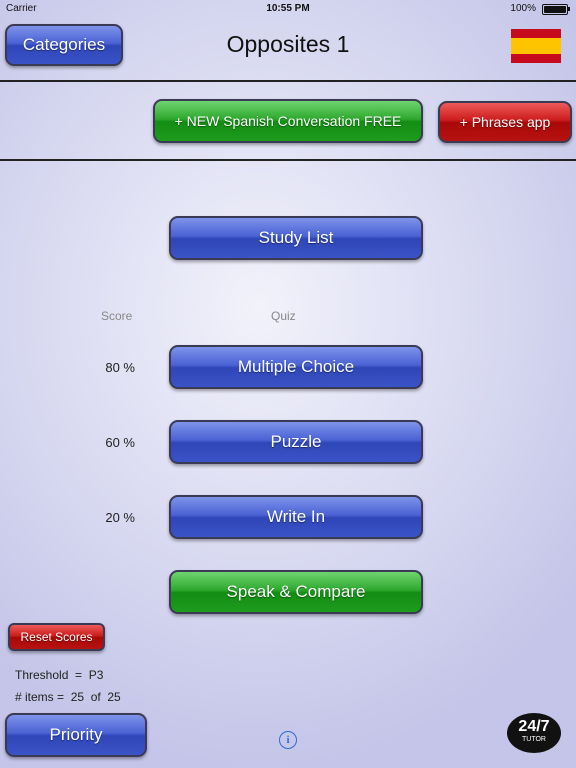 Image resolution: width=576 pixels, height=768 pixels. I want to click on tutor-logo-text: TUTOR, so click(534, 739).